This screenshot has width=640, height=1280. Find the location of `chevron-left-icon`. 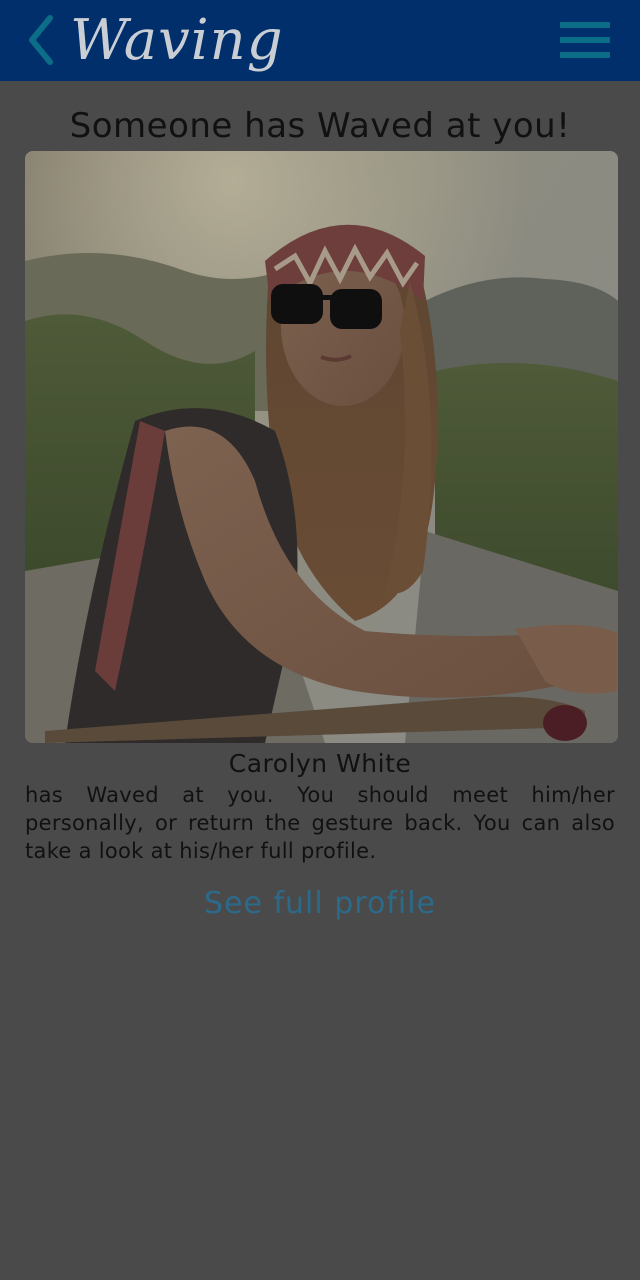

chevron-left-icon is located at coordinates (41, 40).